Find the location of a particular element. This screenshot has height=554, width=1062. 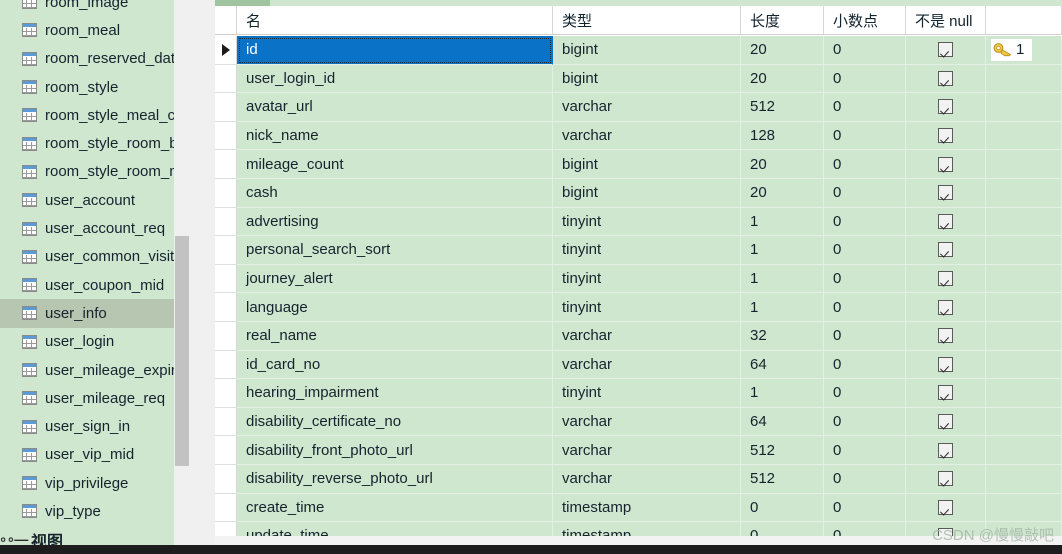

table-row: personal_search_sort tinyint 1 0 is located at coordinates (638, 250).